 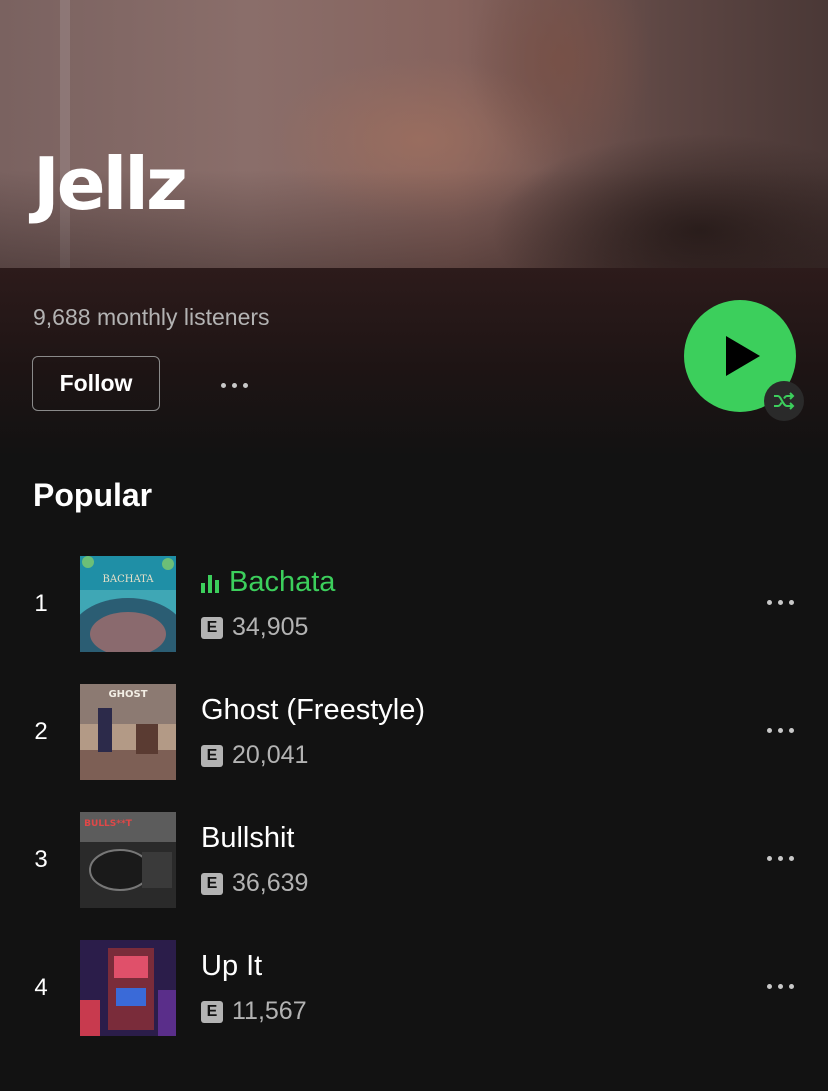 I want to click on track-cover-art, so click(x=128, y=988).